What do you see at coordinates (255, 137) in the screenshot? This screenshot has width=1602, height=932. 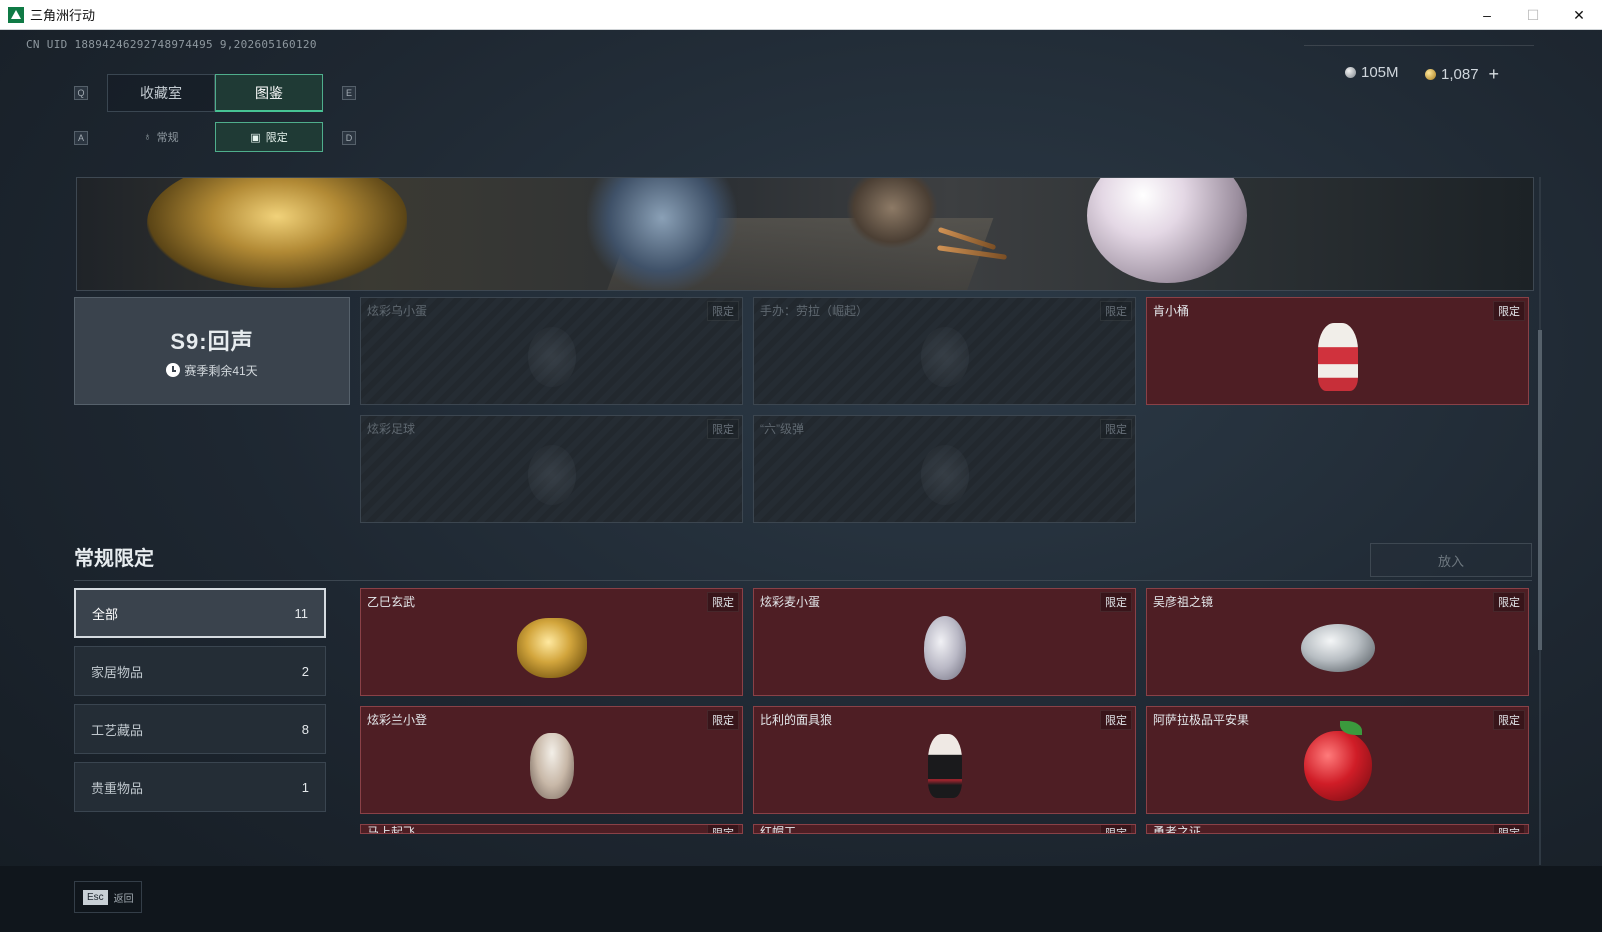 I see `picture-icon: ▣` at bounding box center [255, 137].